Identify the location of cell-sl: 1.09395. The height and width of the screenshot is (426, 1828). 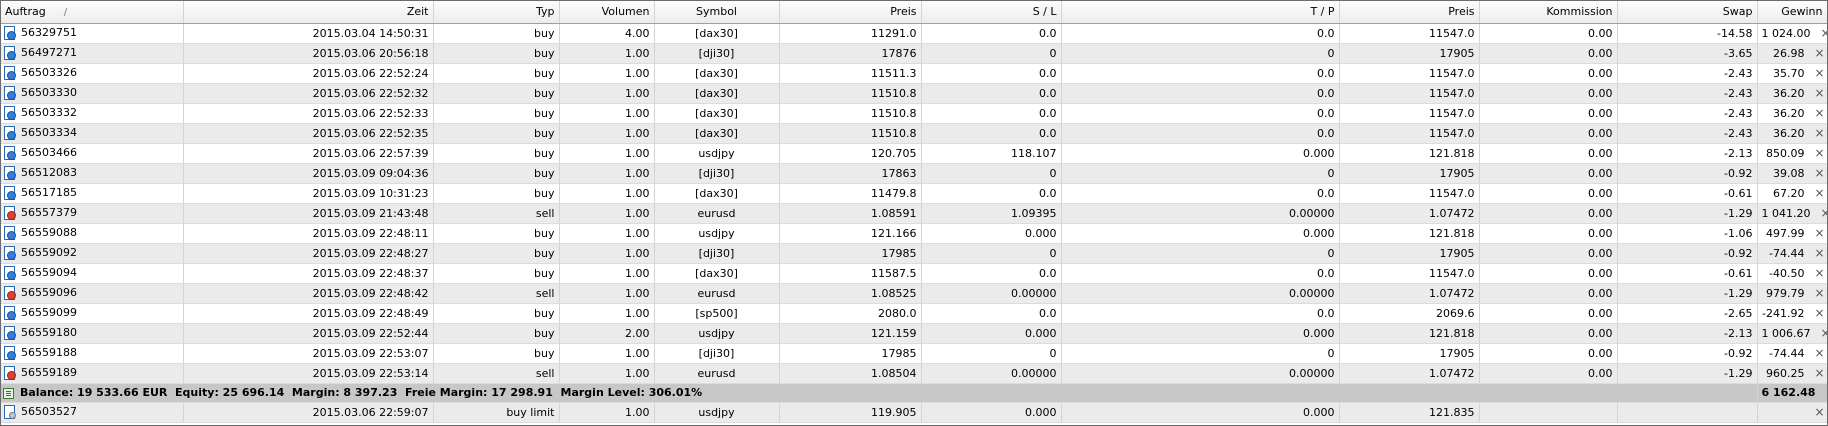
(991, 213).